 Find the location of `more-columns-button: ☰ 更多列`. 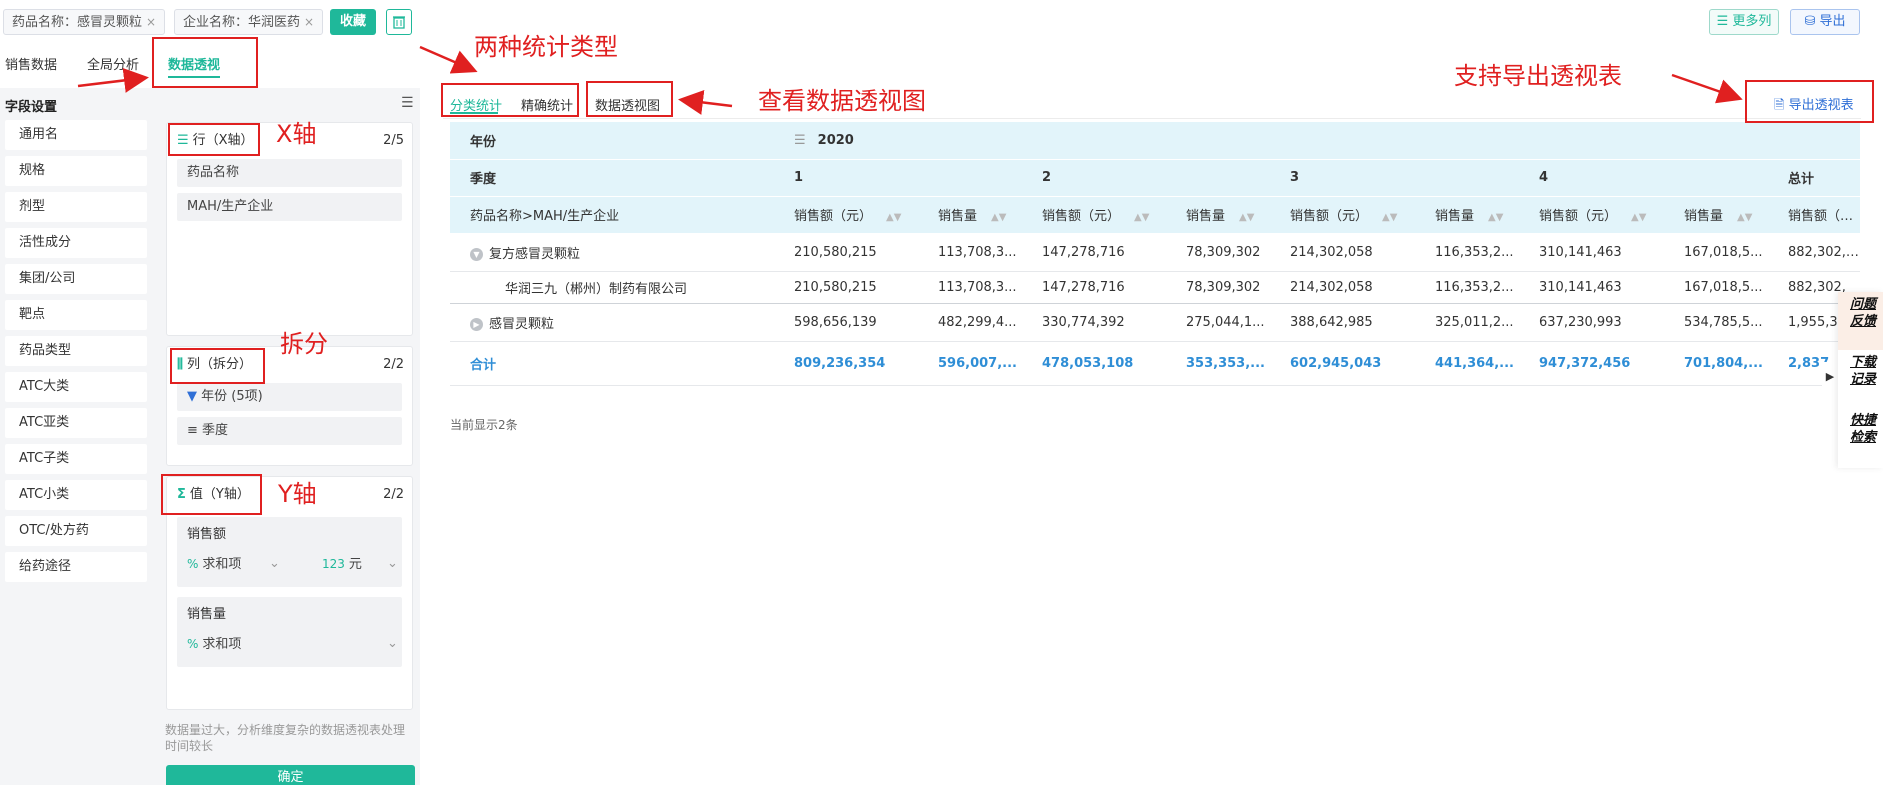

more-columns-button: ☰ 更多列 is located at coordinates (1744, 22).